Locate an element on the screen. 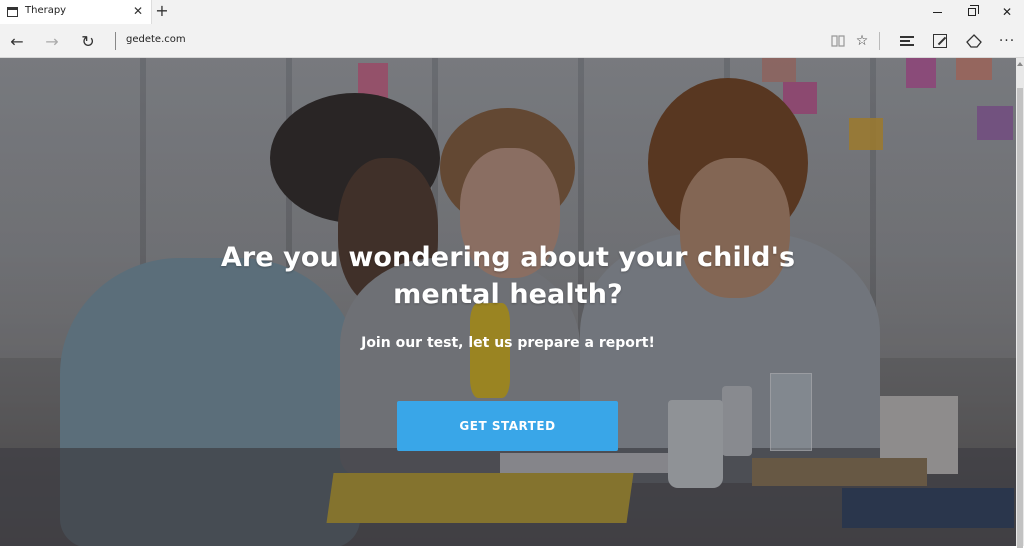 This screenshot has height=548, width=1024. close-tab-icon: ✕ is located at coordinates (138, 11).